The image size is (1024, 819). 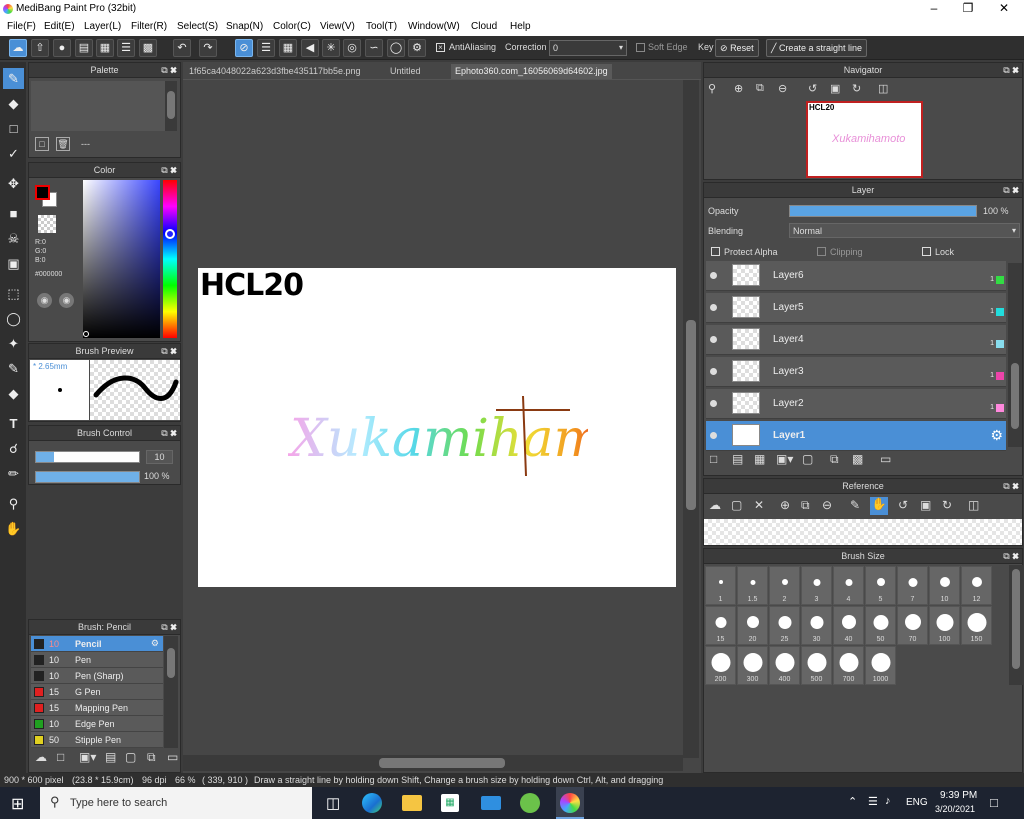 What do you see at coordinates (816, 665) in the screenshot?
I see `brush-size-500: 500` at bounding box center [816, 665].